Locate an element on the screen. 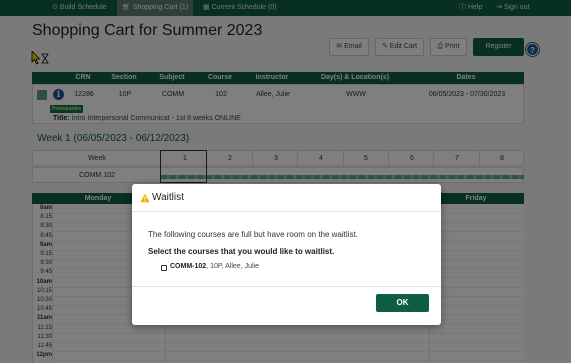  waitlist-course-label: COMM-102, 10P, Allee, Julie is located at coordinates (214, 266).